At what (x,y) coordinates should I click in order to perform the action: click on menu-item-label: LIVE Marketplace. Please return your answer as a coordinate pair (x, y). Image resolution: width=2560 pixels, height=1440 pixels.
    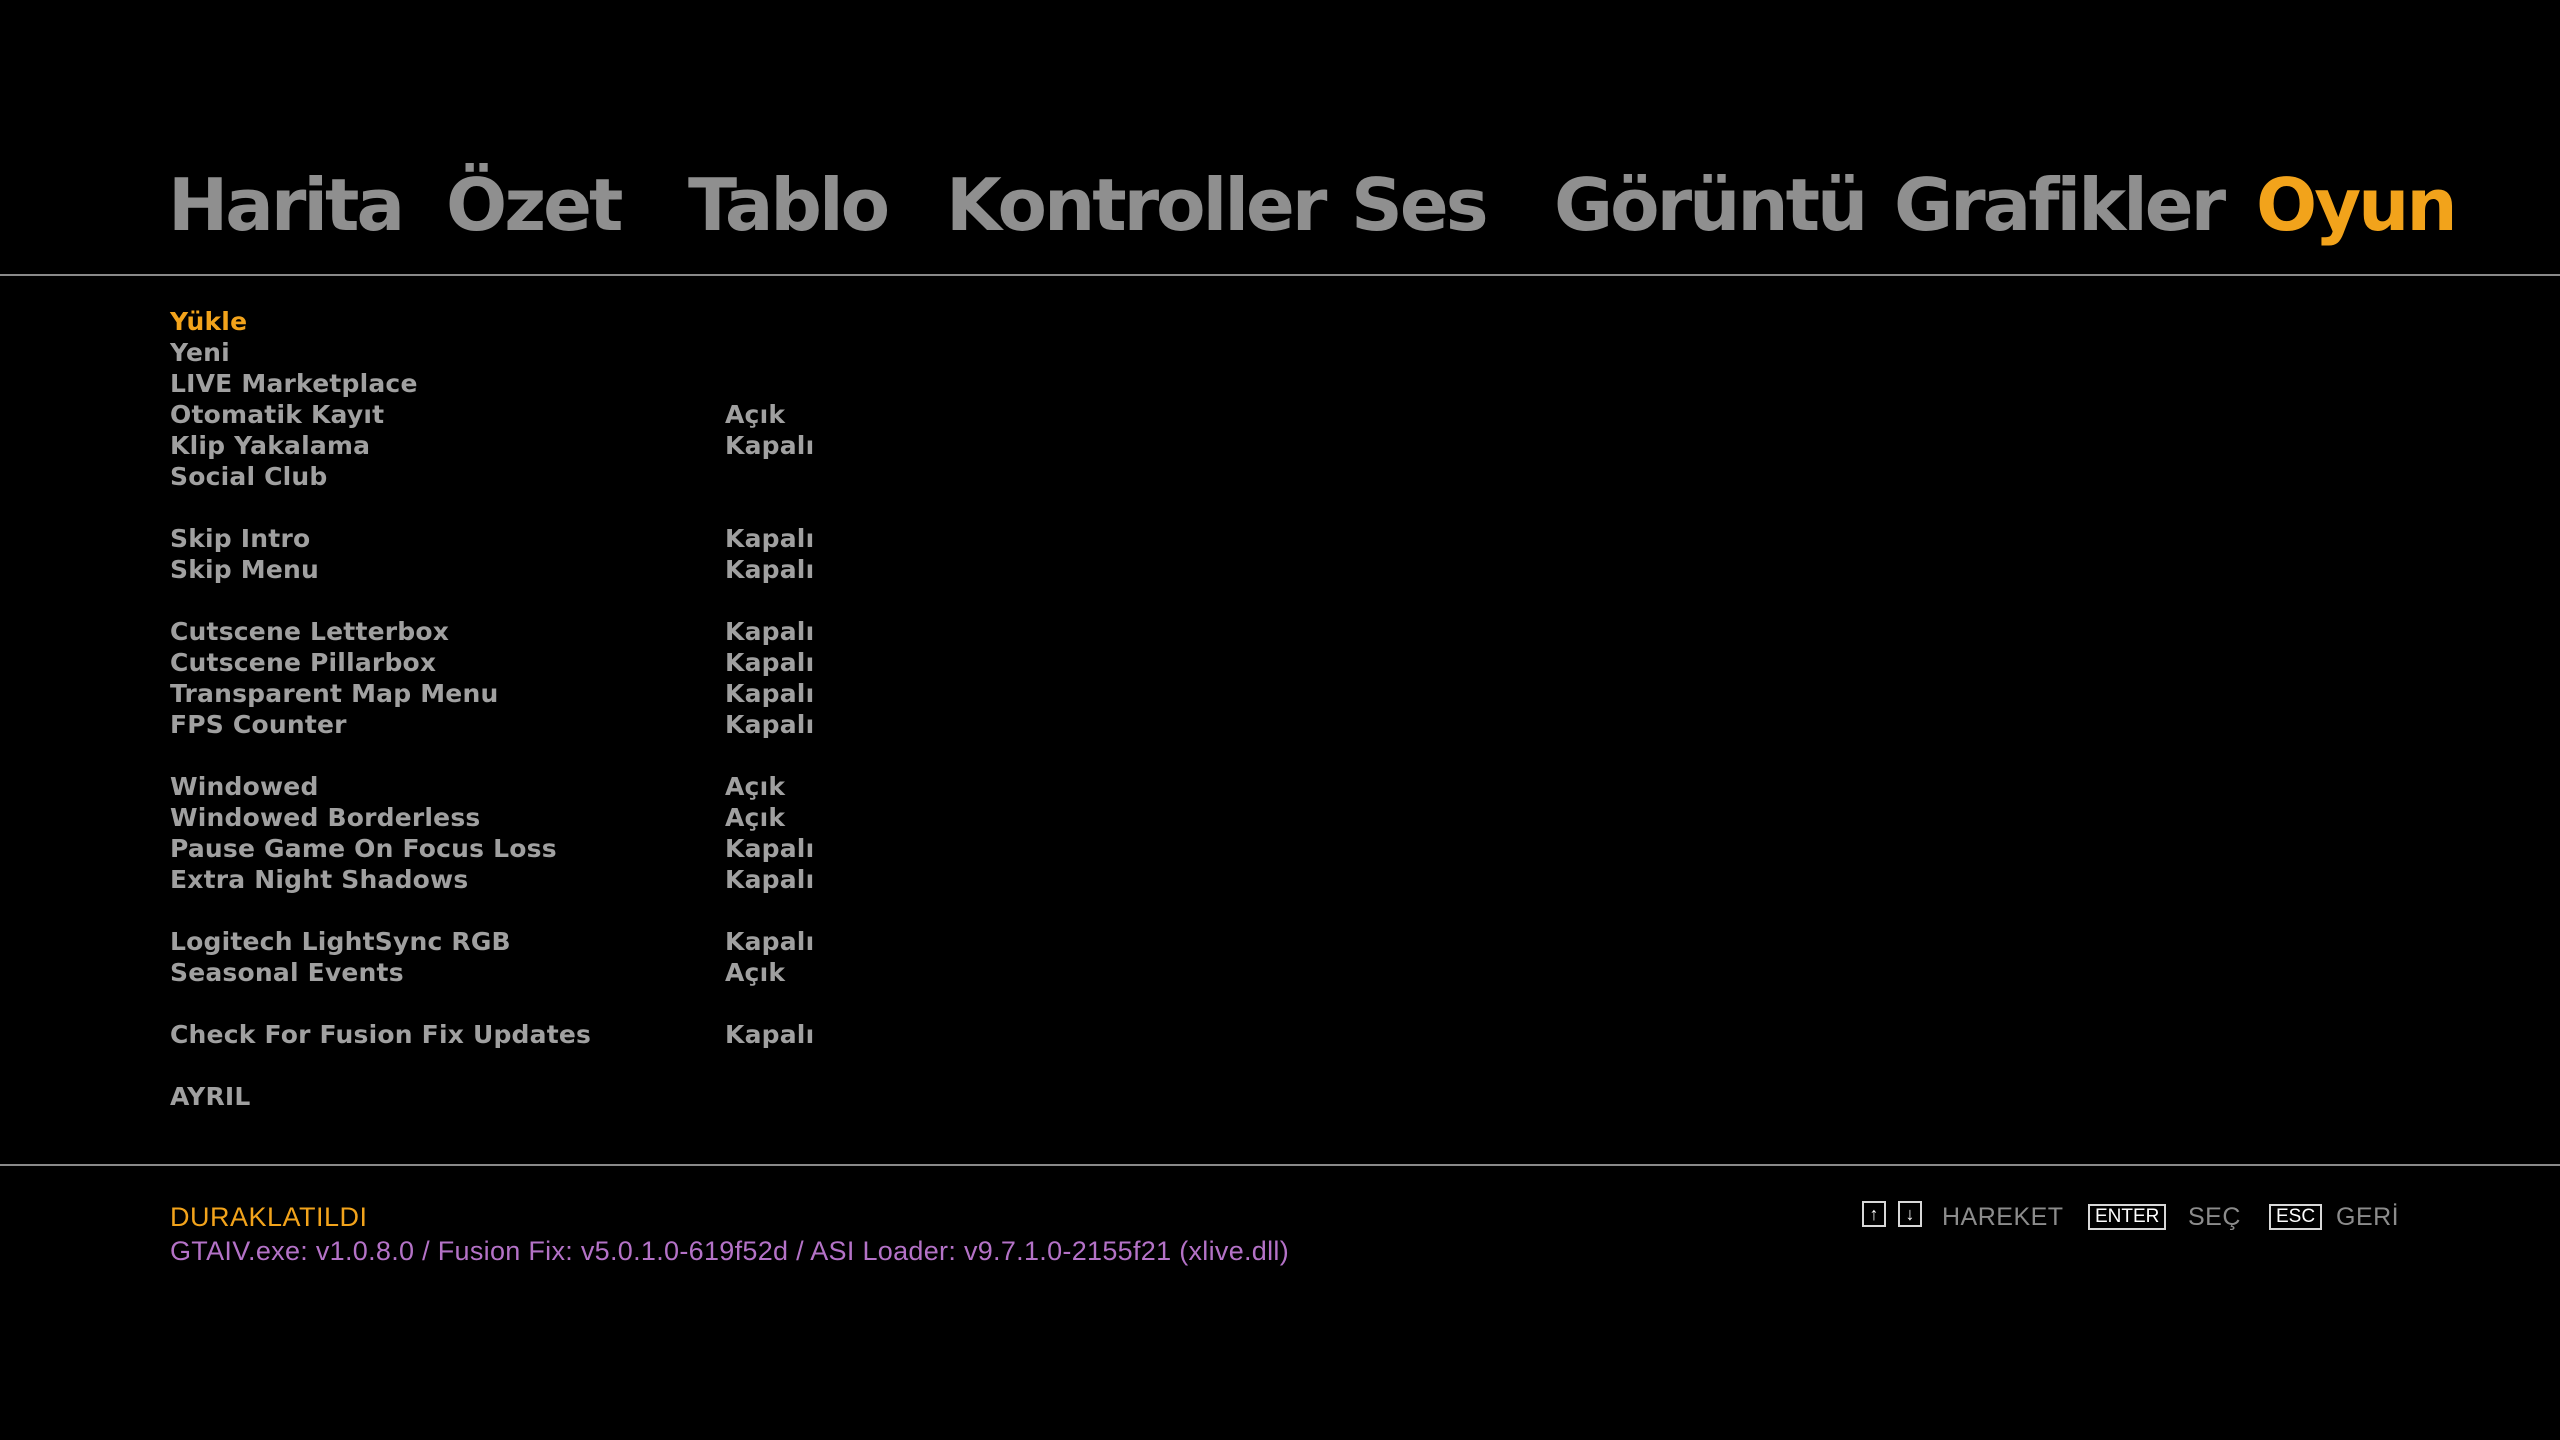
    Looking at the image, I should click on (294, 383).